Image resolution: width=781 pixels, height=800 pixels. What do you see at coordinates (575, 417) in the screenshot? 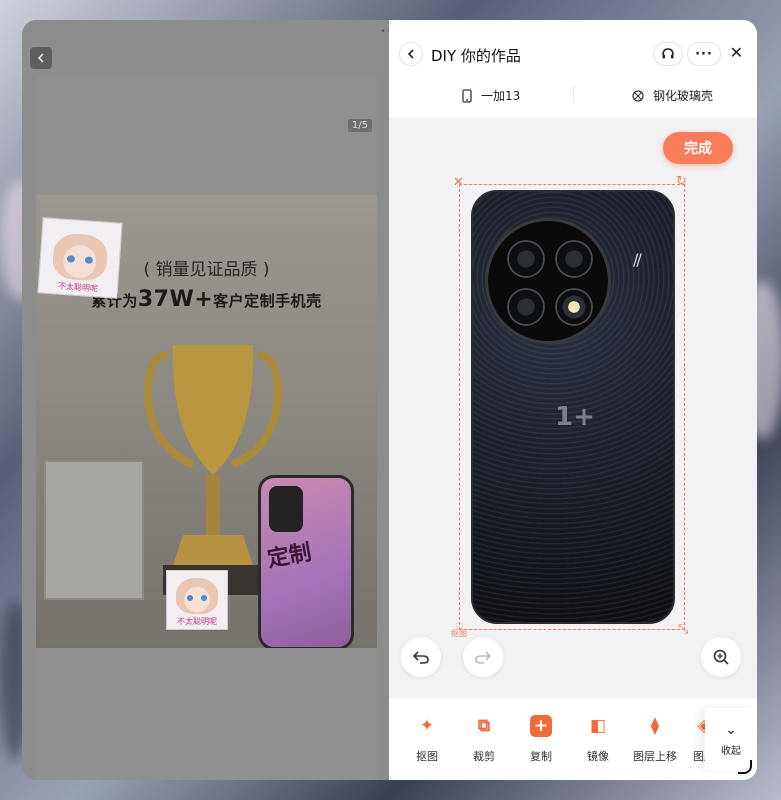
I see `oneplus-logo-icon: 1+` at bounding box center [575, 417].